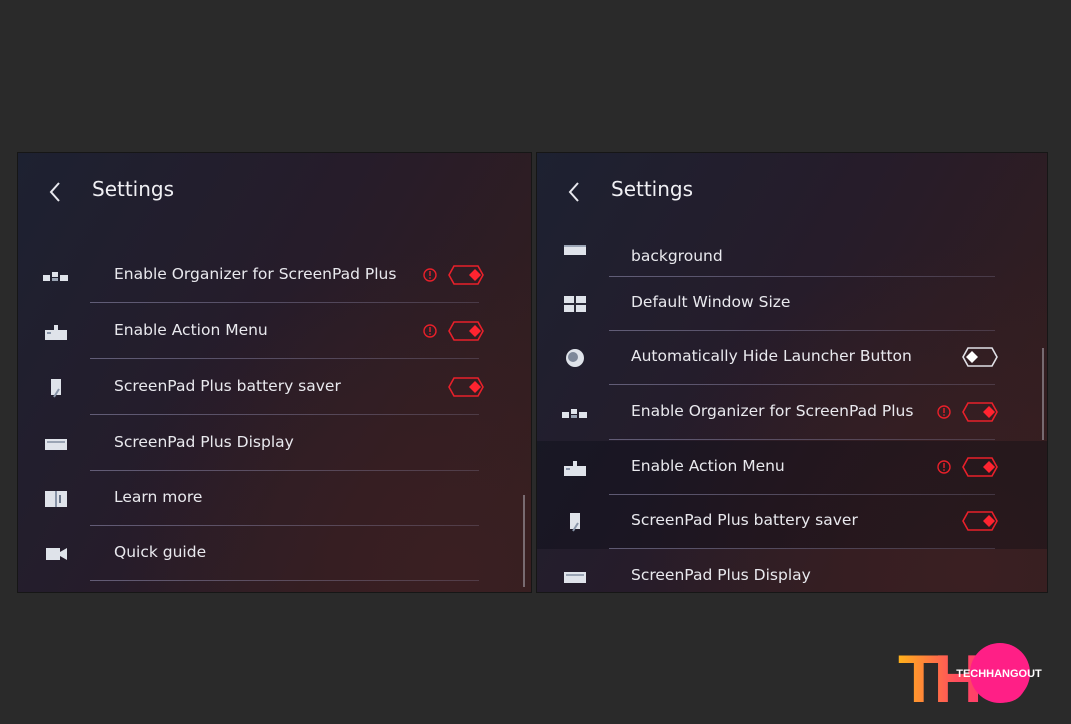 The width and height of the screenshot is (1071, 724). I want to click on settings-item-label: Quick guide, so click(160, 552).